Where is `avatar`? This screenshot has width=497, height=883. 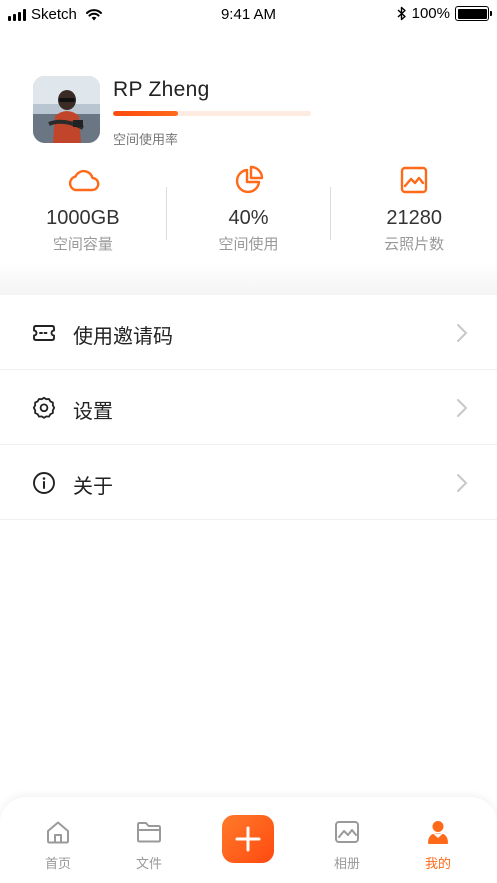
avatar is located at coordinates (66, 109).